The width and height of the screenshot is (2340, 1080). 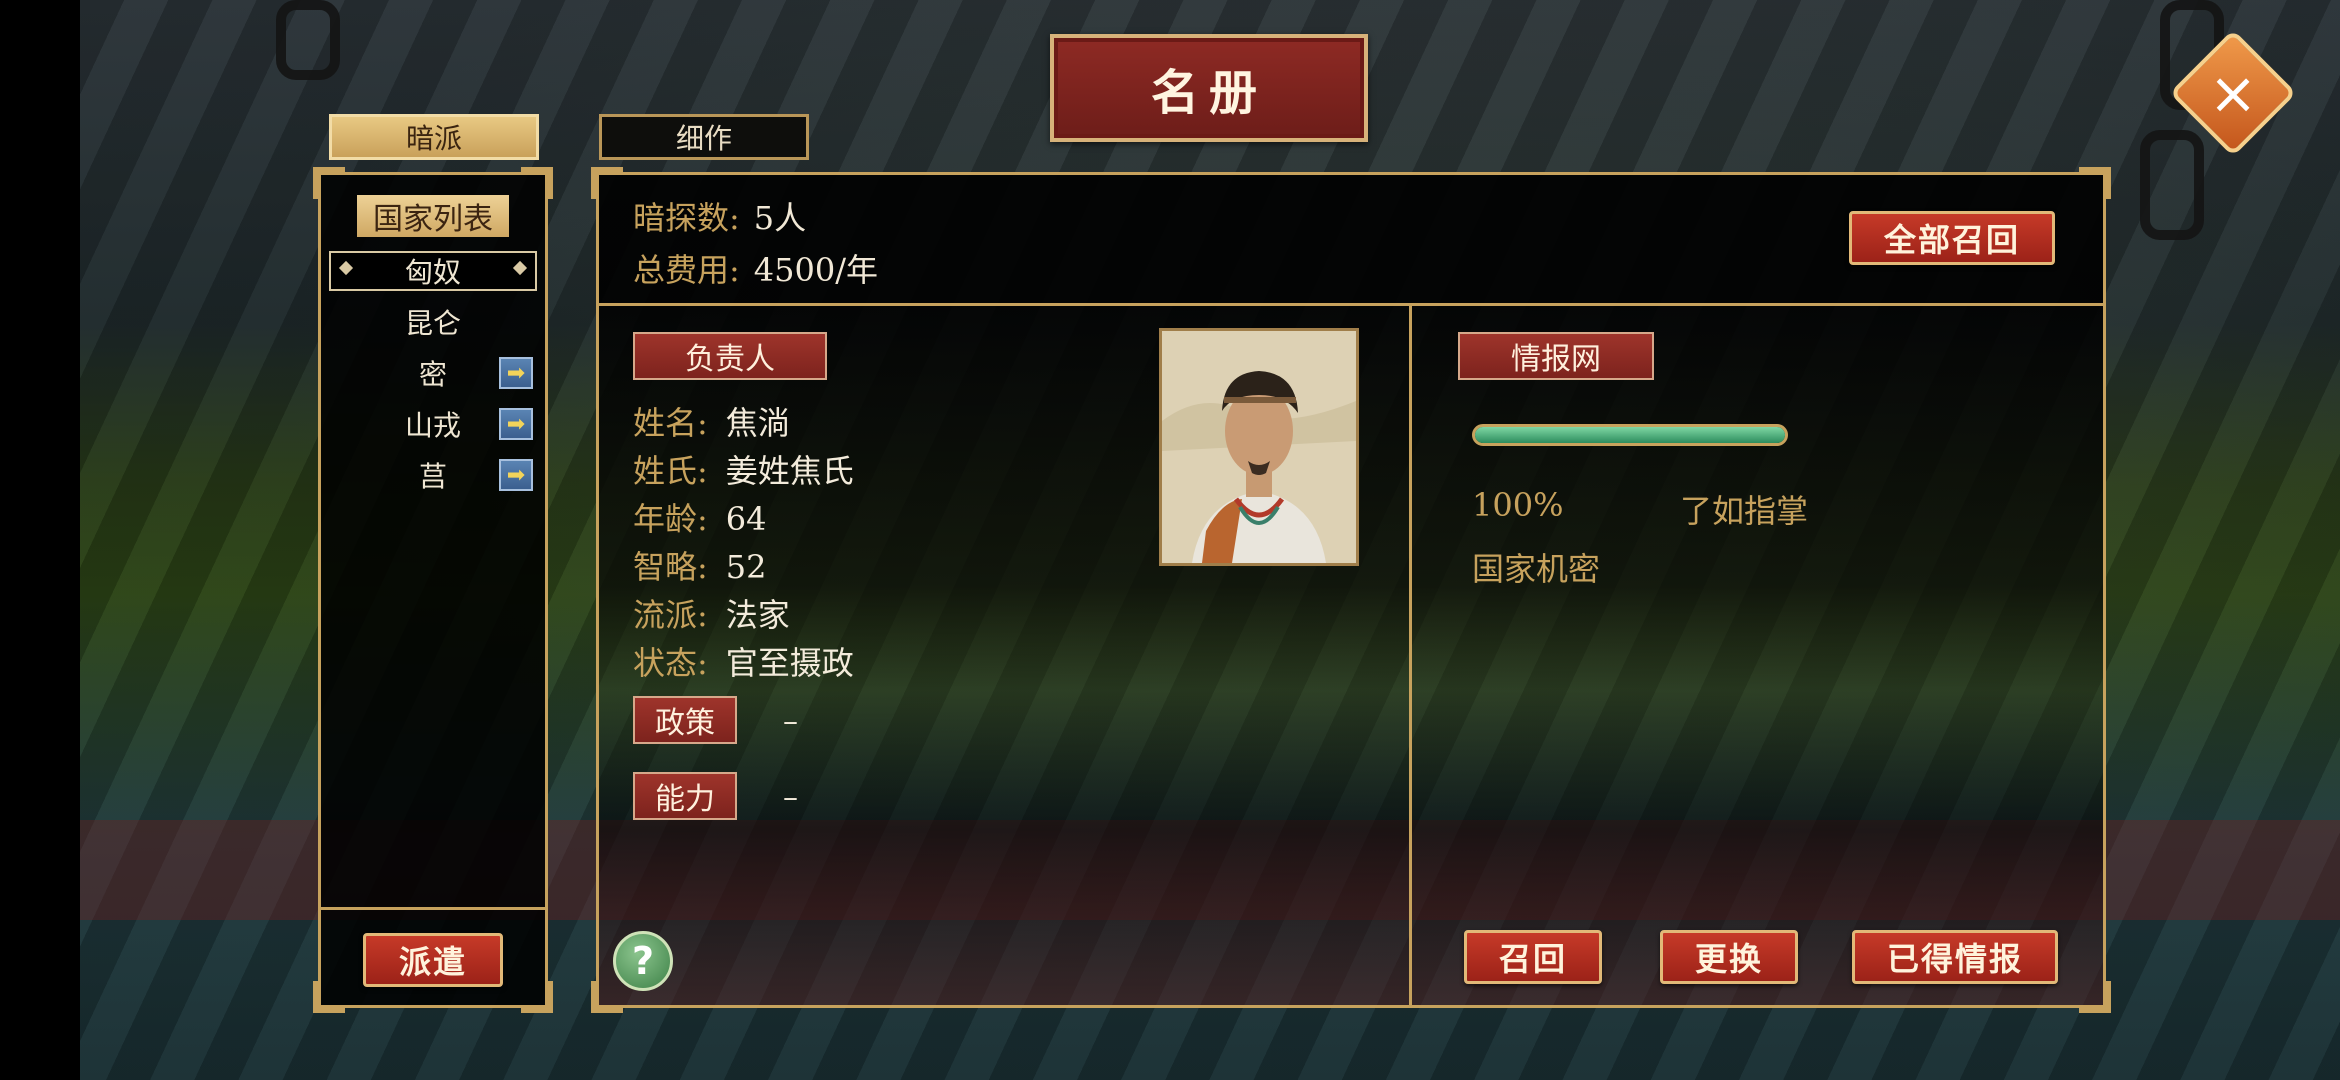 I want to click on total-cost: 总费用: 4500/年, so click(x=755, y=268).